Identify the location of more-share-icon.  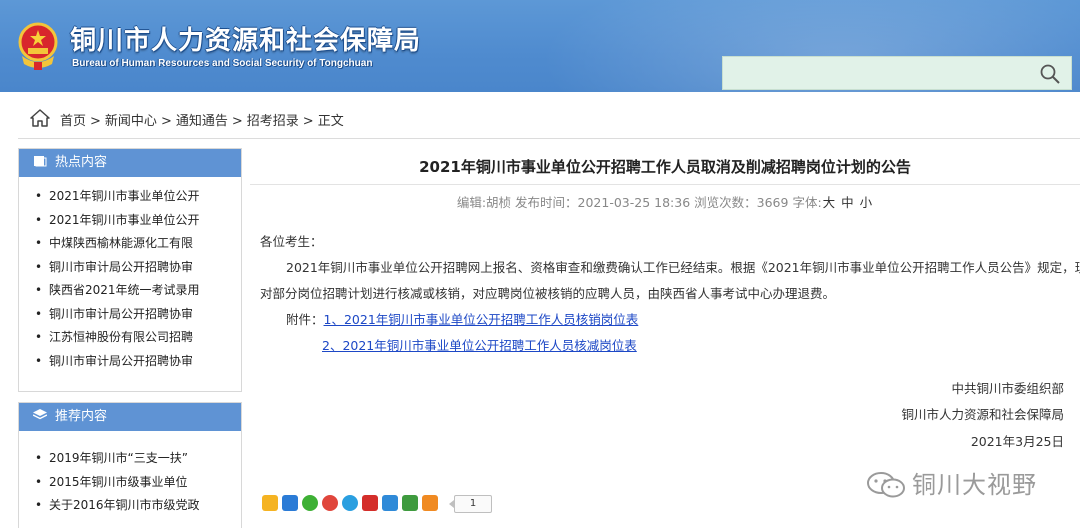
(430, 503).